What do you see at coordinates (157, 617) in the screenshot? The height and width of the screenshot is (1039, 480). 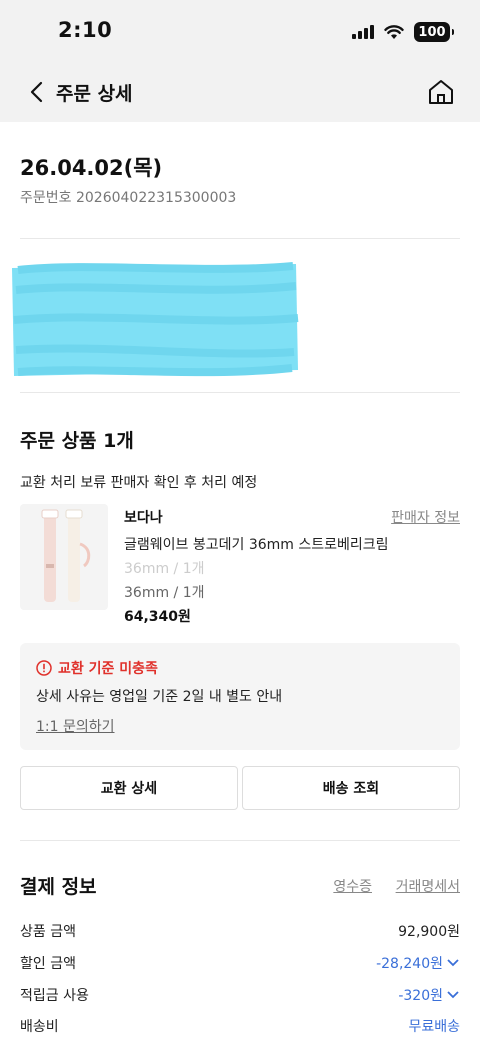 I see `product-price: 64,340원` at bounding box center [157, 617].